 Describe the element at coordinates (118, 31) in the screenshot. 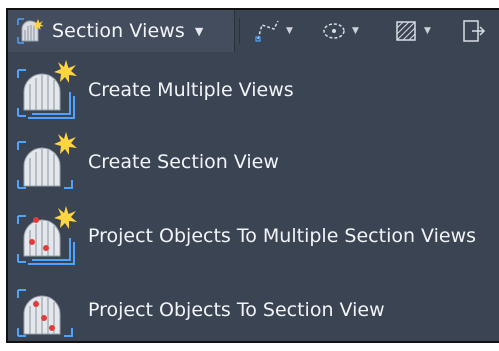

I see `section-views-label: Section Views` at that location.